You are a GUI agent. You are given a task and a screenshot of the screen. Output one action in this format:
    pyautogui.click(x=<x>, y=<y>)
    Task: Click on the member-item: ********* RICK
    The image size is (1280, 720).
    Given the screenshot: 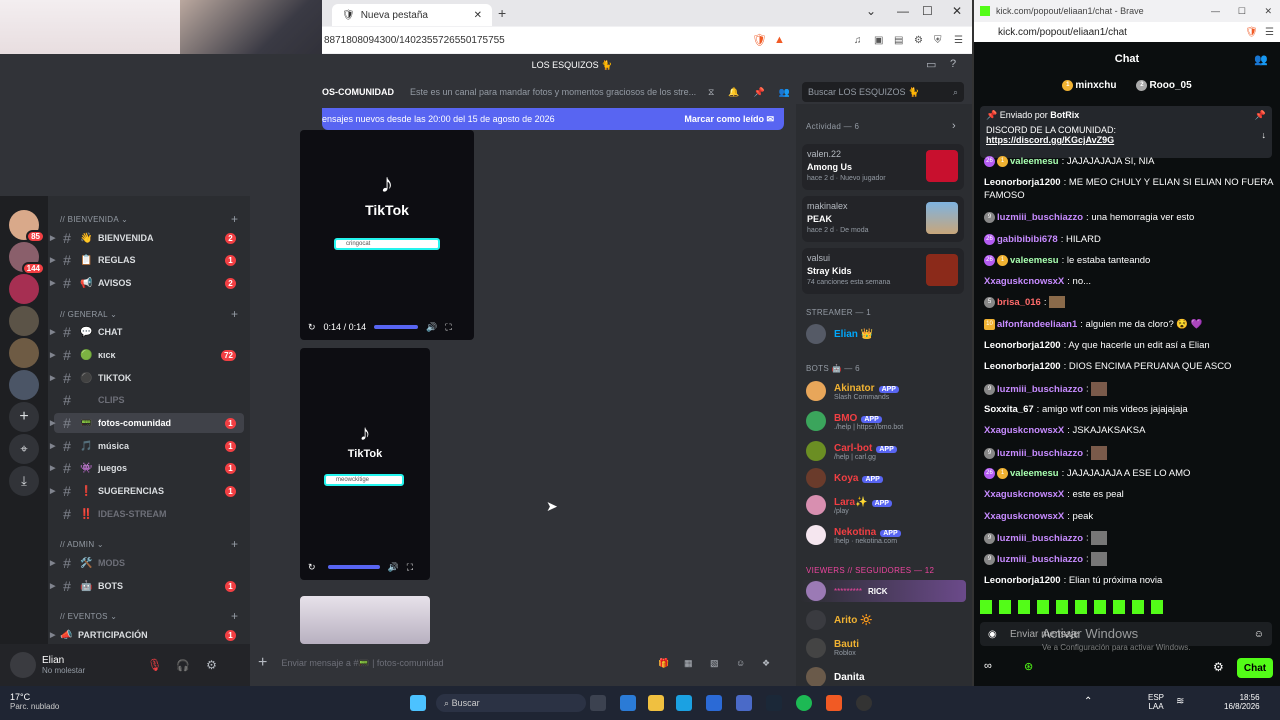 What is the action you would take?
    pyautogui.click(x=883, y=591)
    